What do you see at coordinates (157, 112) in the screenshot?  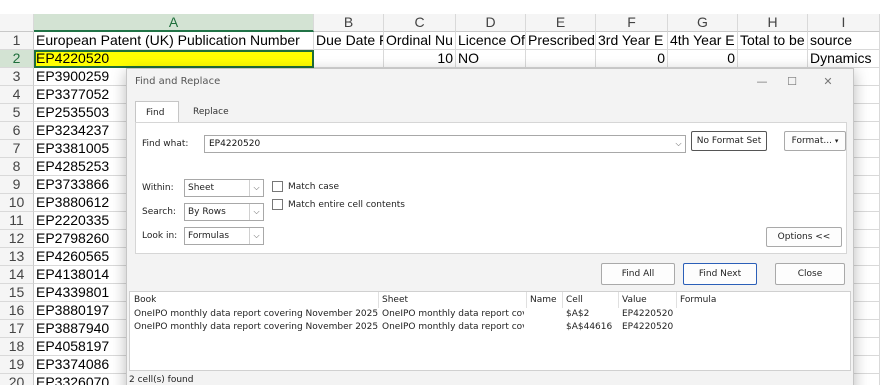 I see `tab-find: Find` at bounding box center [157, 112].